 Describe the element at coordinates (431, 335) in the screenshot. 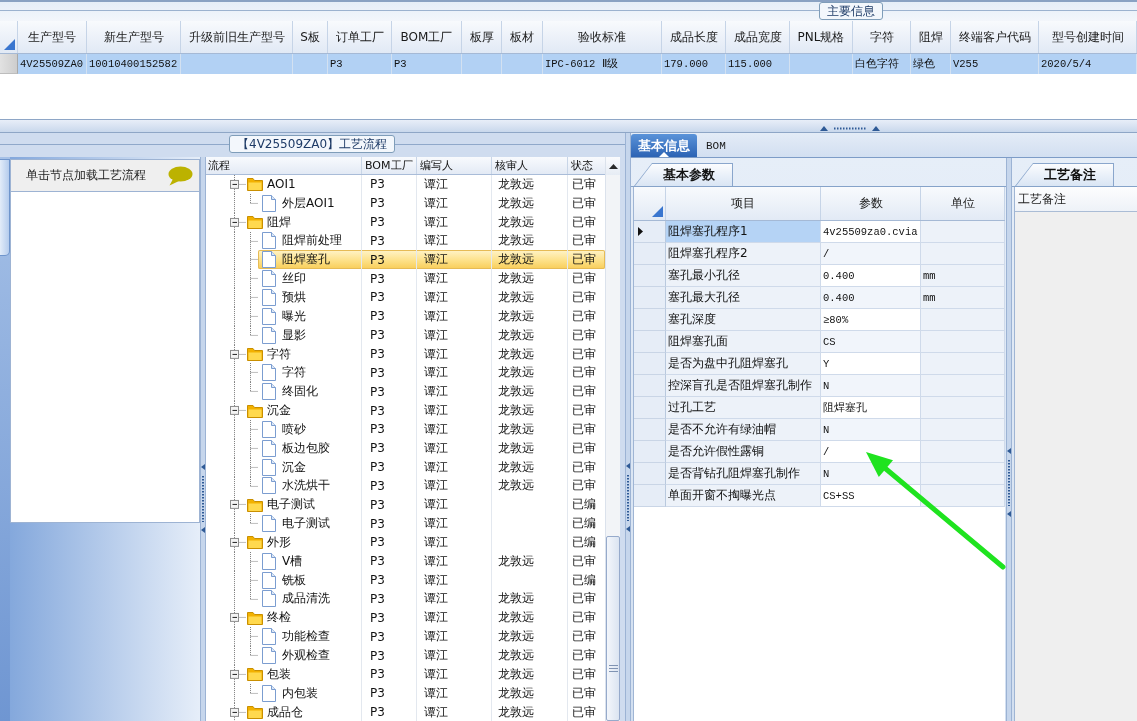

I see `tree-row: 显影 P3 谭江 龙敦远 已审` at that location.